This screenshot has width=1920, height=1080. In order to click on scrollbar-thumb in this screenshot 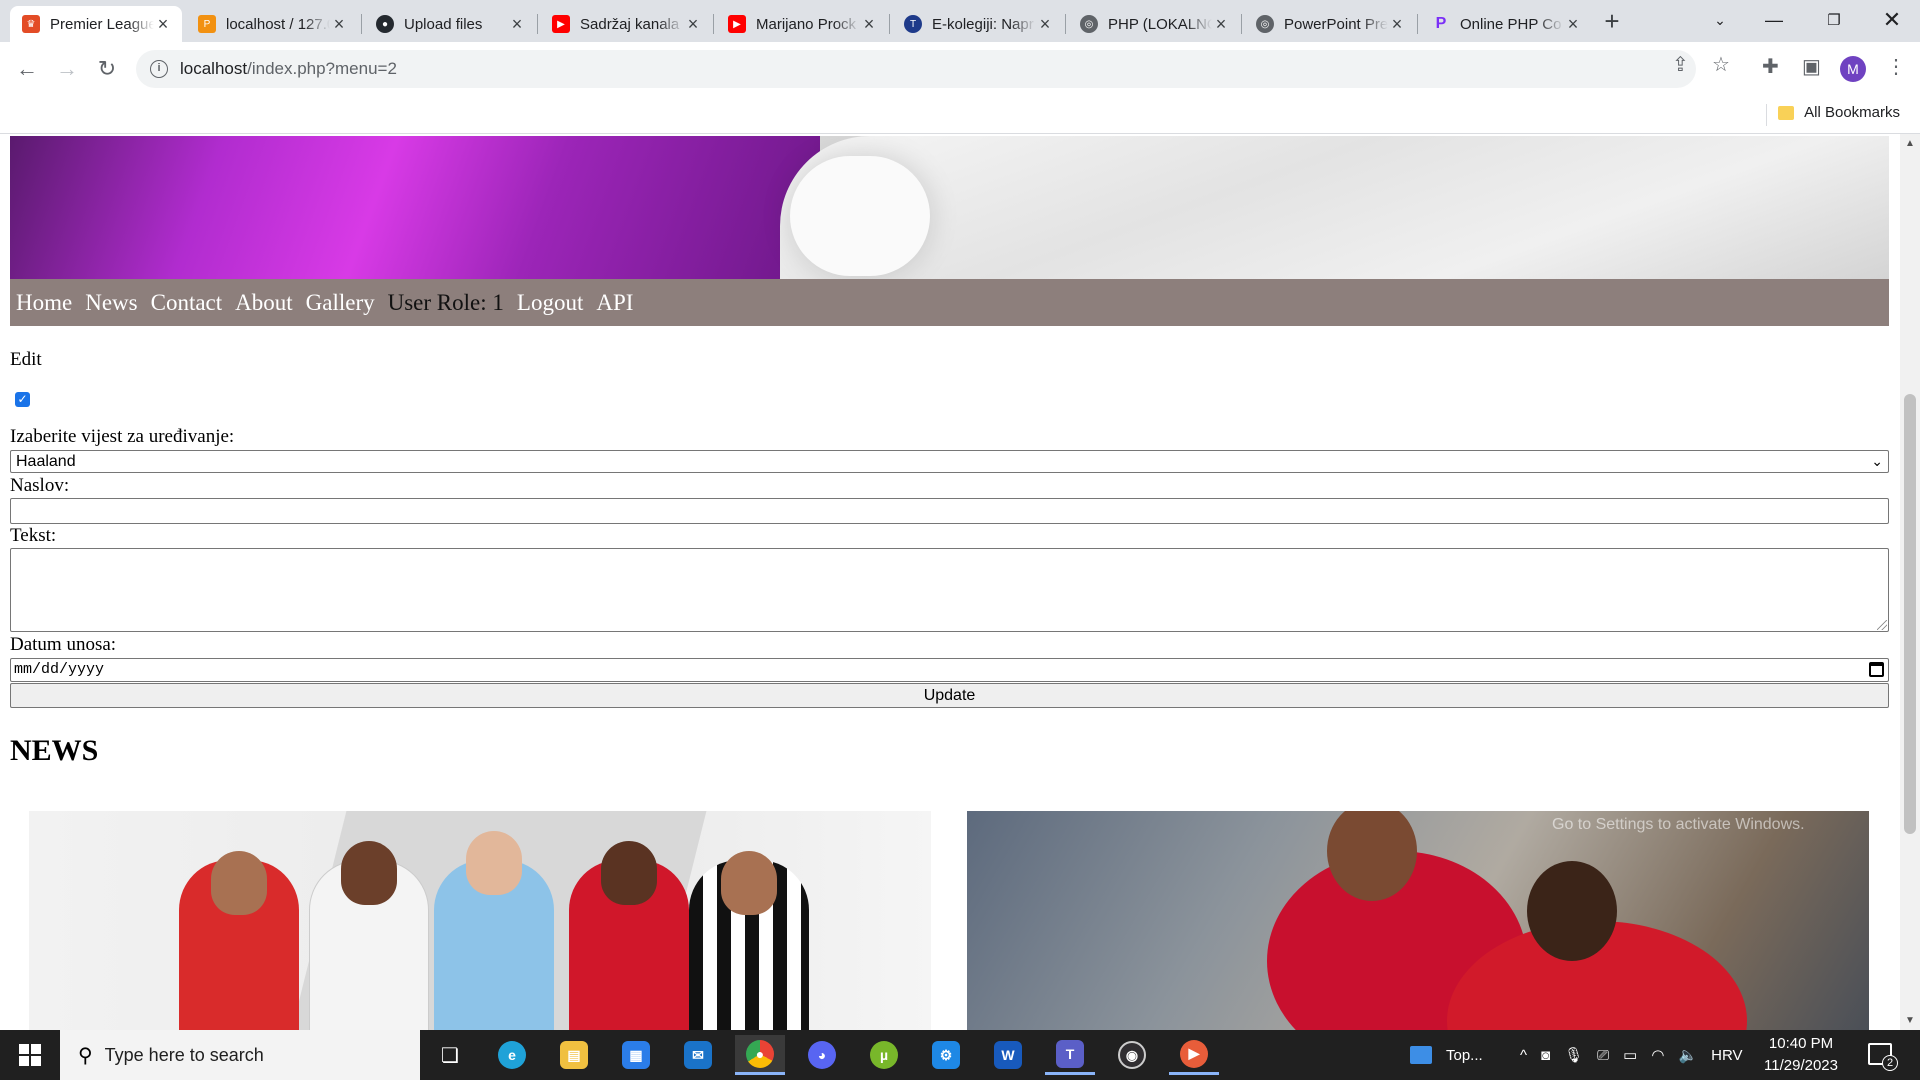, I will do `click(1910, 614)`.